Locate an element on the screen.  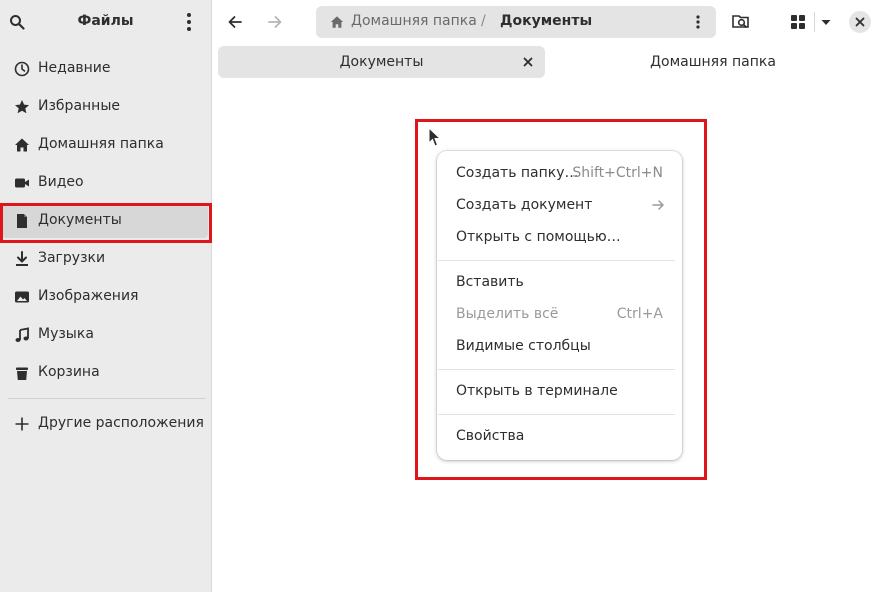
sidebar-item-music: Музыка is located at coordinates (105, 335).